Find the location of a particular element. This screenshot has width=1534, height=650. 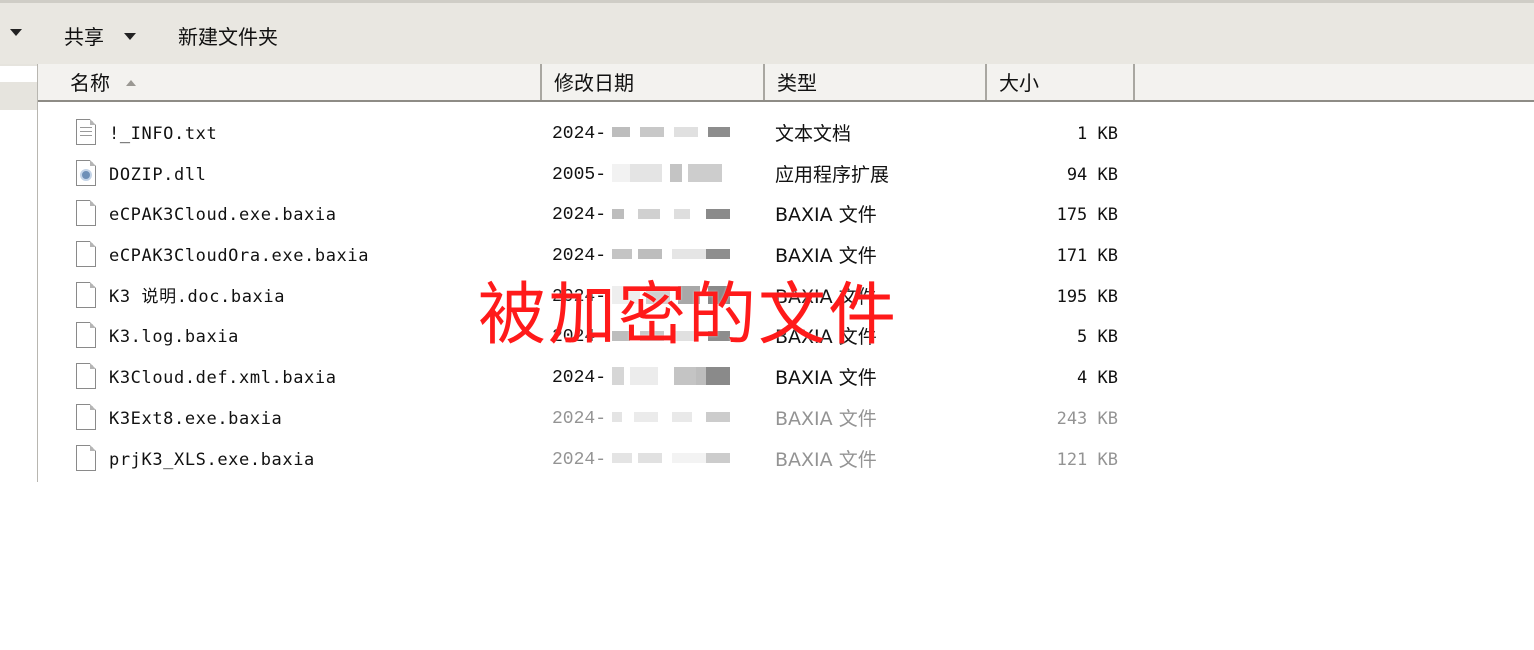

file-name: K3 说明.doc.baxia is located at coordinates (197, 296).